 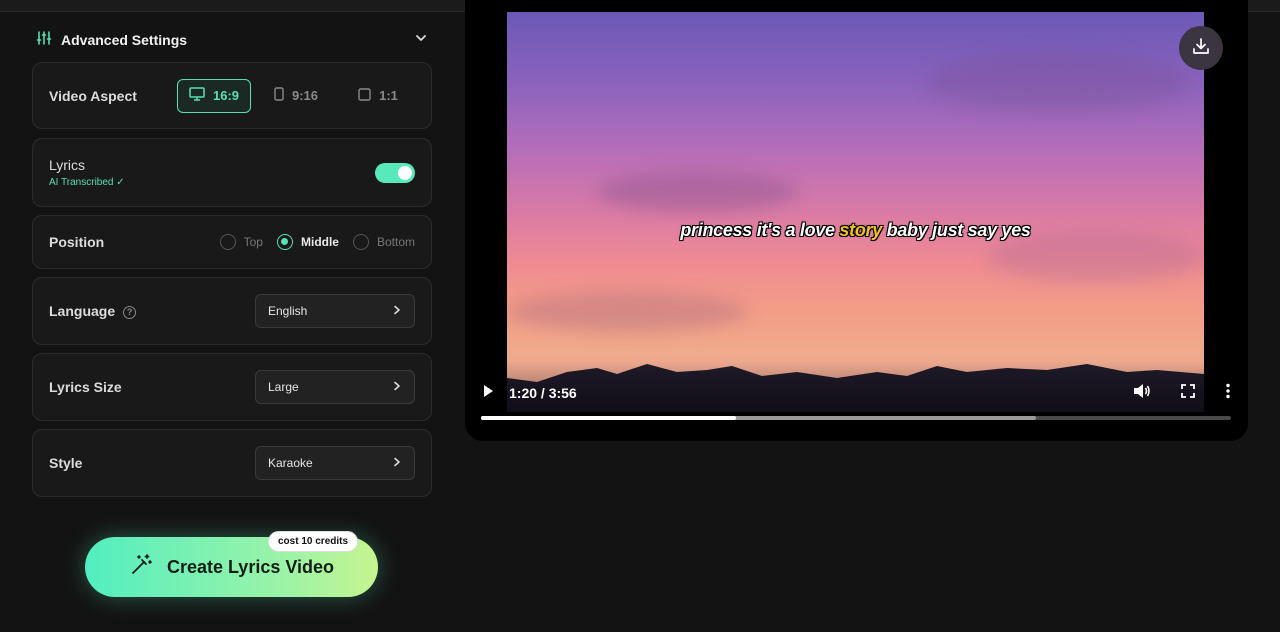 What do you see at coordinates (421, 40) in the screenshot?
I see `chevron-down-icon` at bounding box center [421, 40].